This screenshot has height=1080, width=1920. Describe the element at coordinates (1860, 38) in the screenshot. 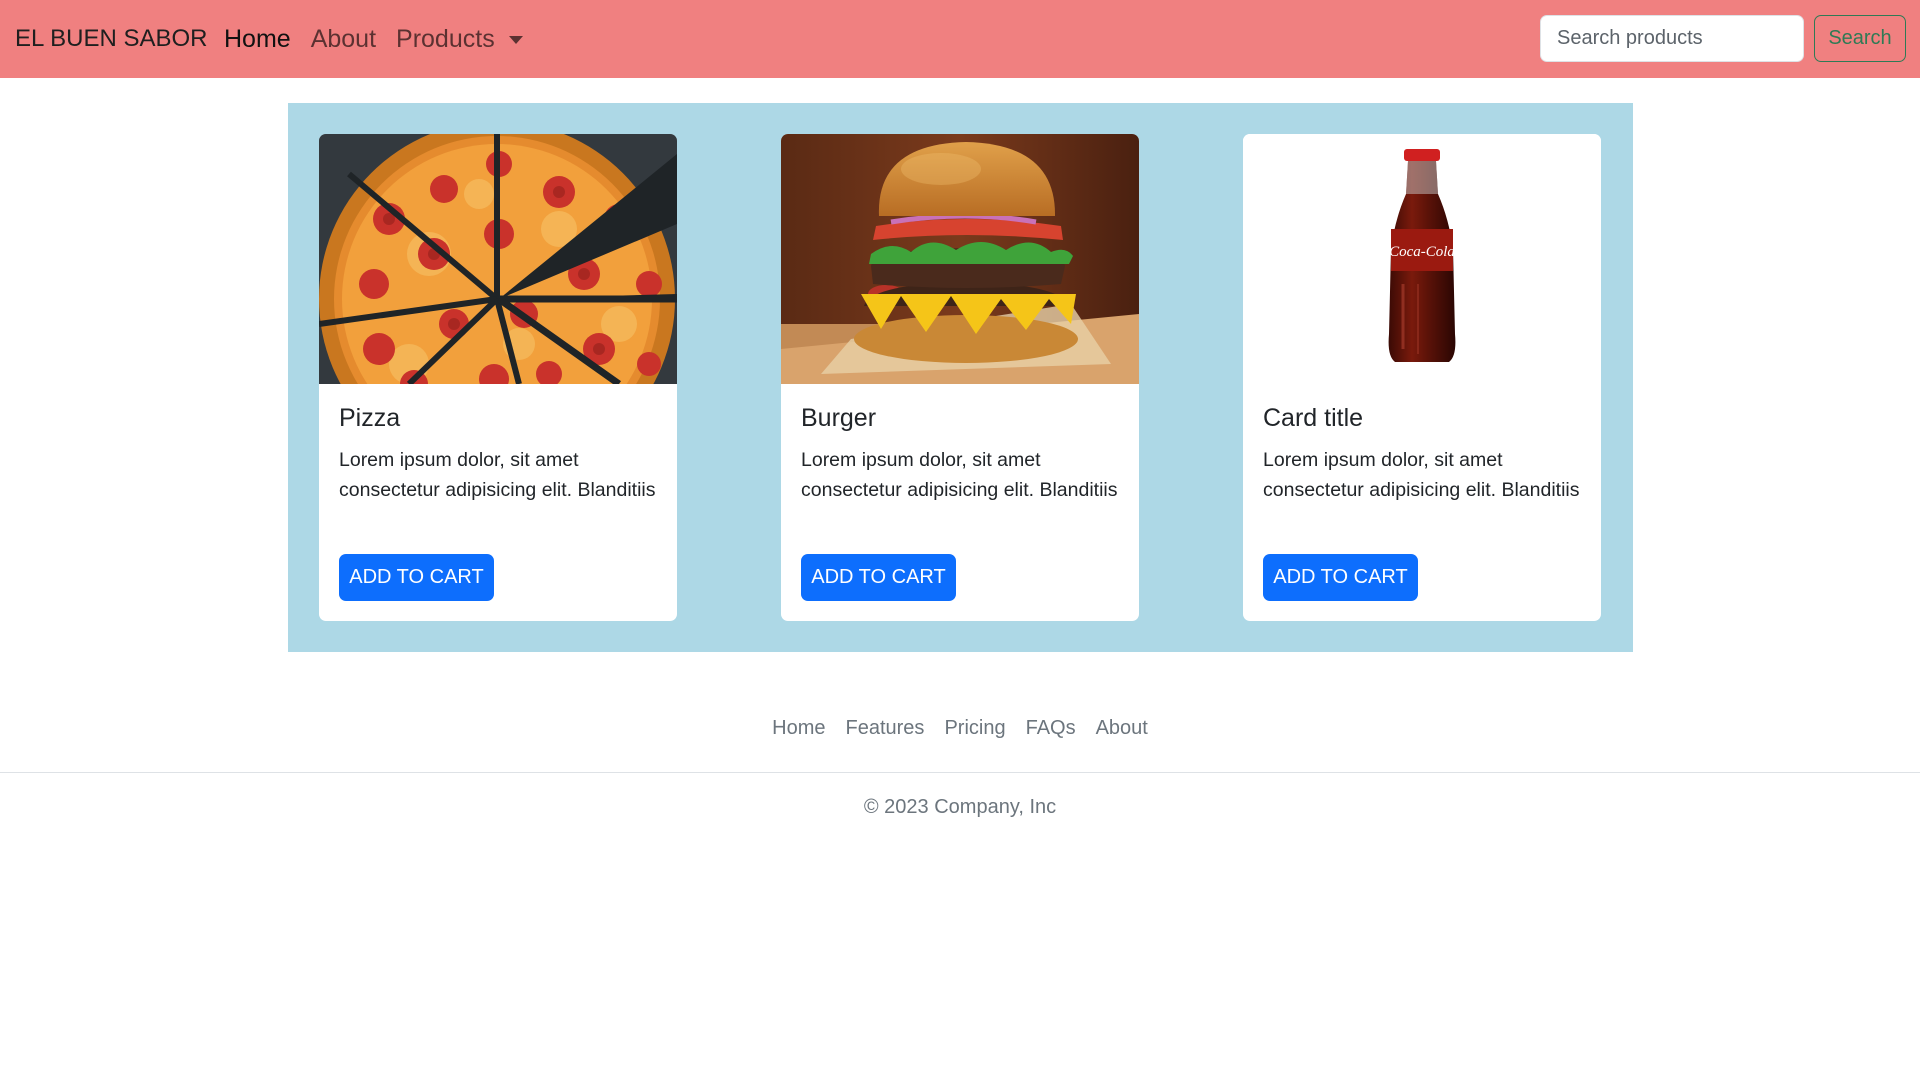

I see `search-button: Search` at that location.